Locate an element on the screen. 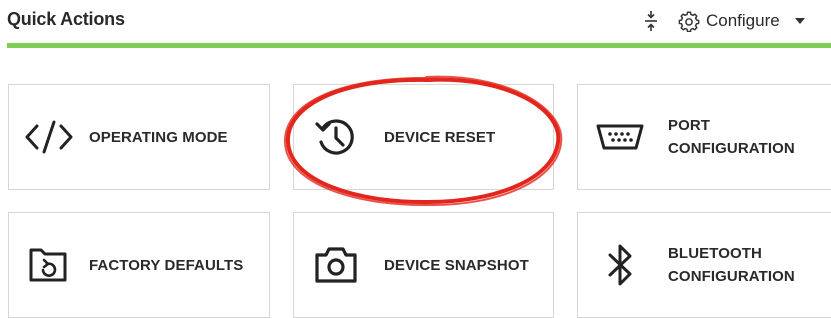  device-reset-tile: DEVICE RESET is located at coordinates (423, 137).